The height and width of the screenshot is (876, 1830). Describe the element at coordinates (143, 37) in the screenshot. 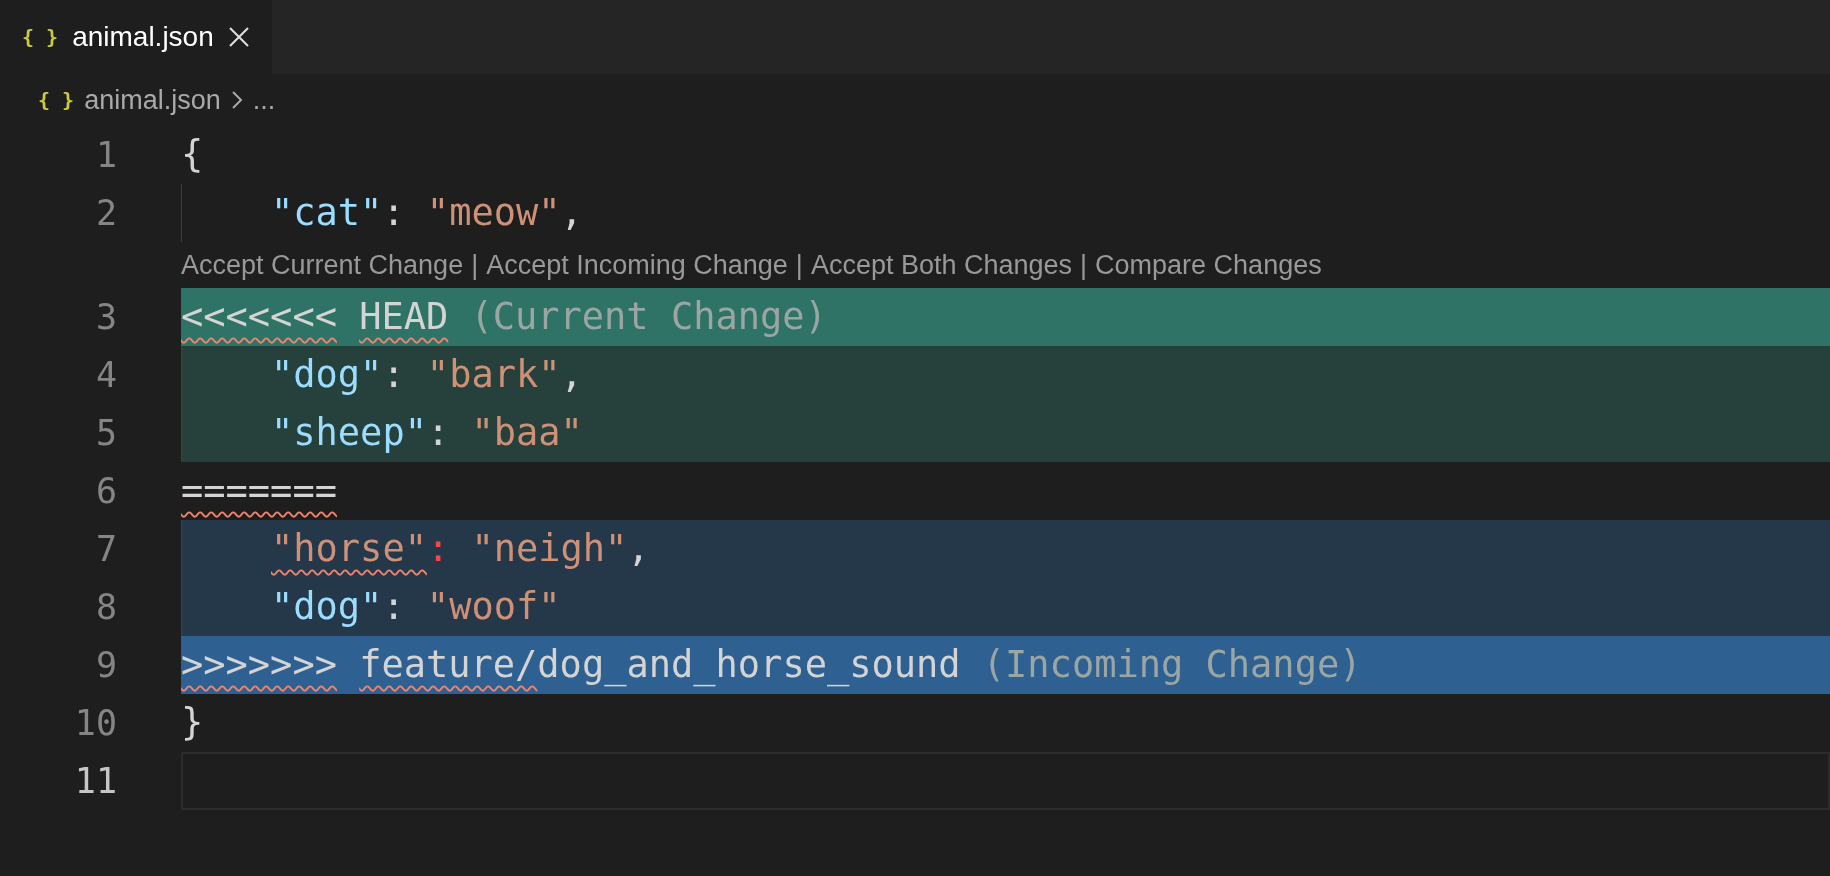

I see `tab-label: animal.json` at that location.